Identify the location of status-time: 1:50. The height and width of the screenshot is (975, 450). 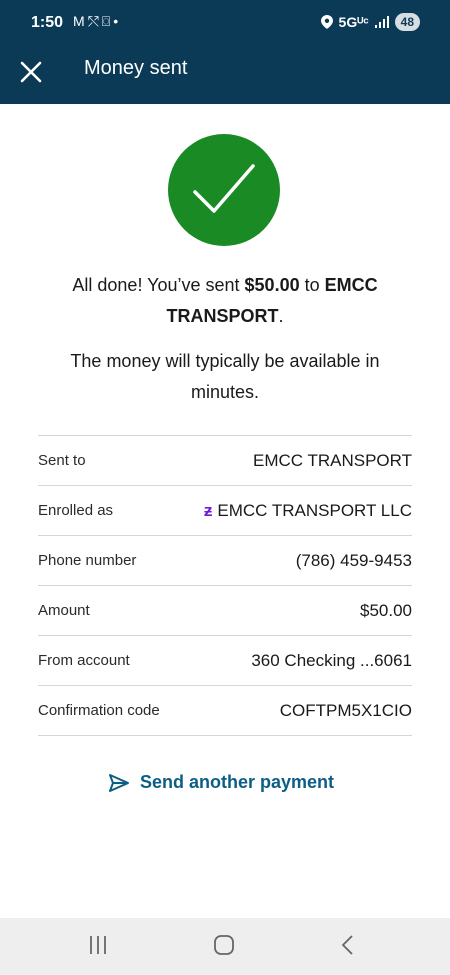
(47, 22).